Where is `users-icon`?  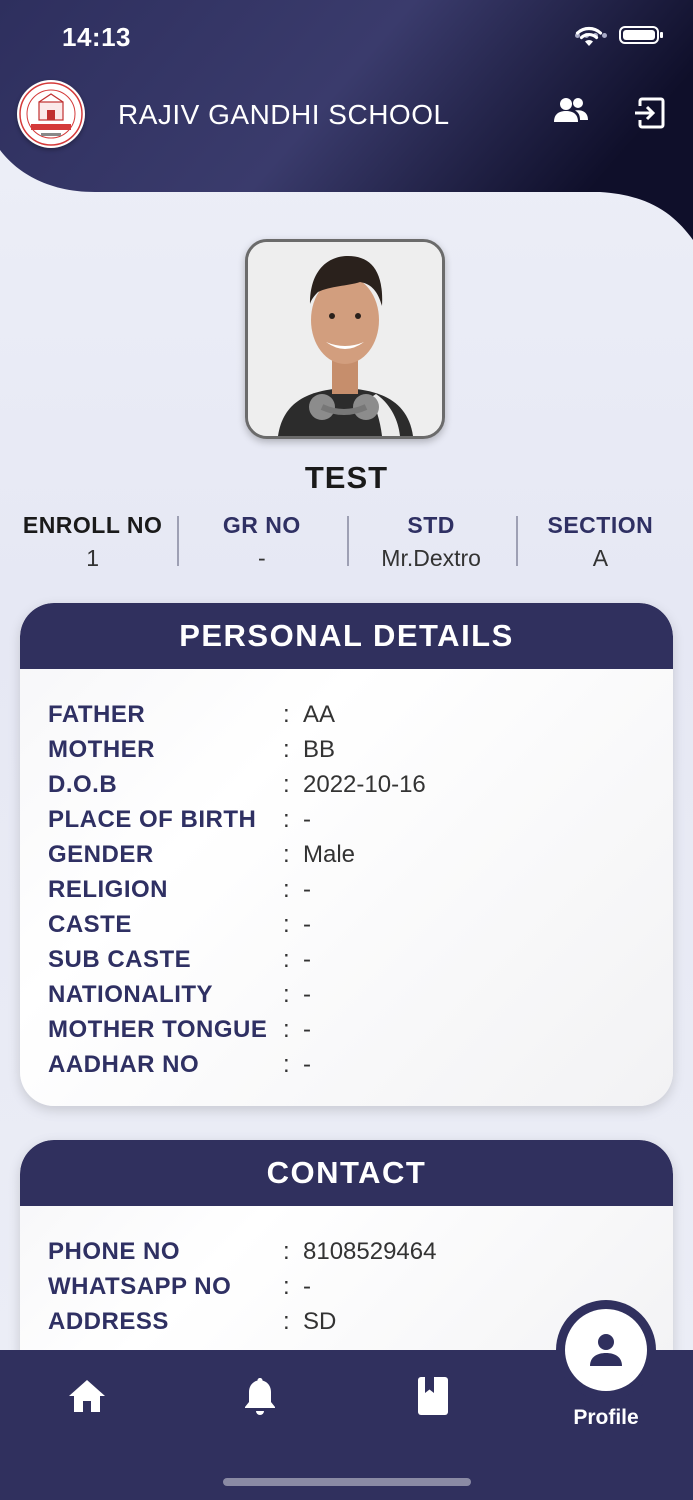 users-icon is located at coordinates (573, 114).